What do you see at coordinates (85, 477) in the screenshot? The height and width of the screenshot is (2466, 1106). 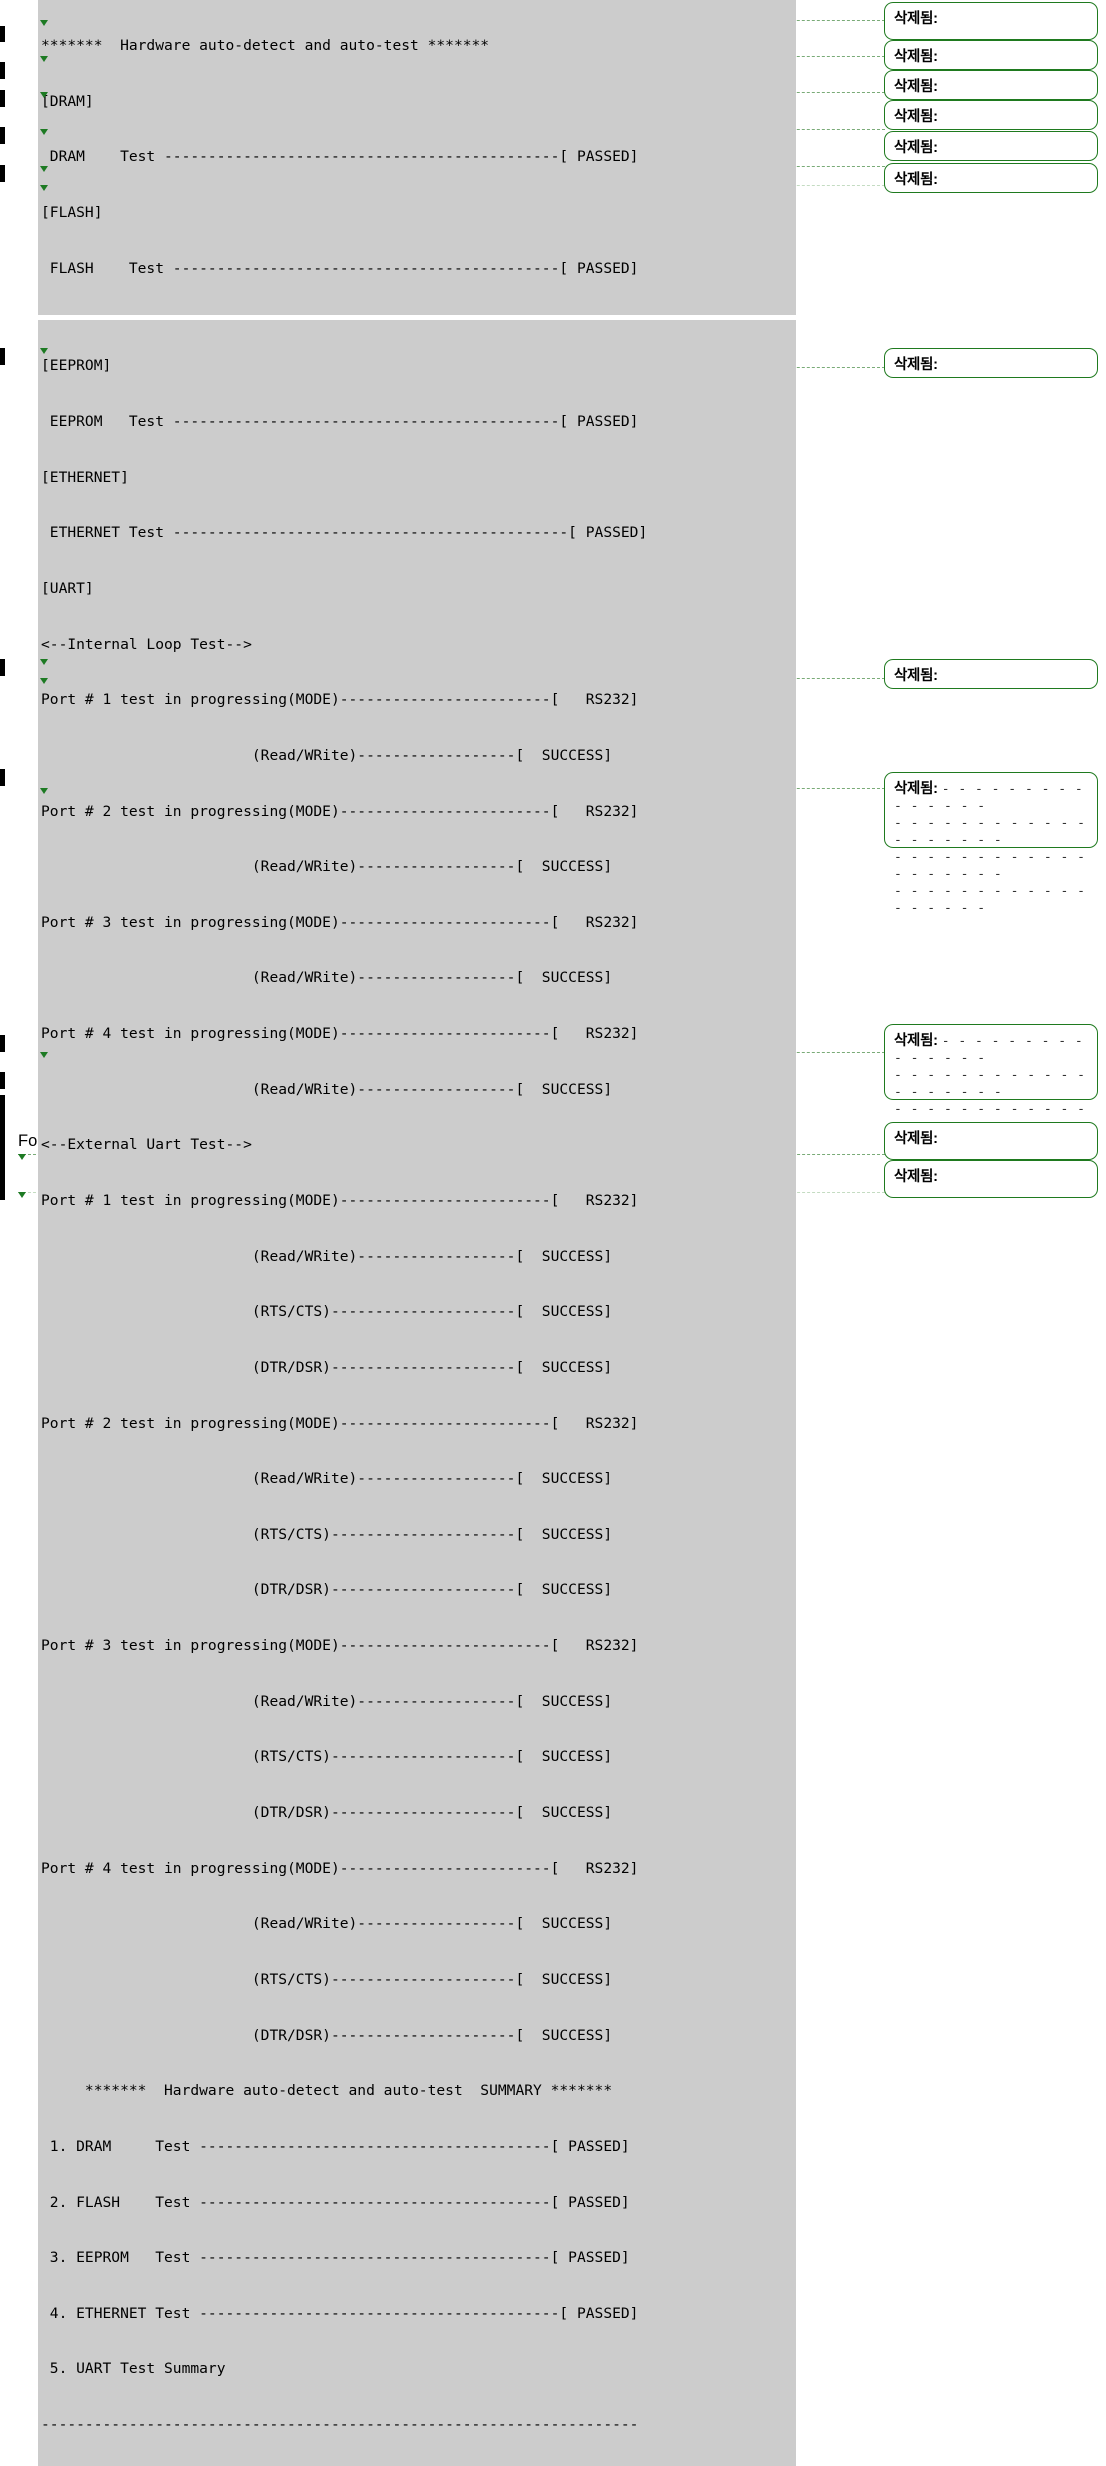 I see `terminal-line: [ETHERNET]` at bounding box center [85, 477].